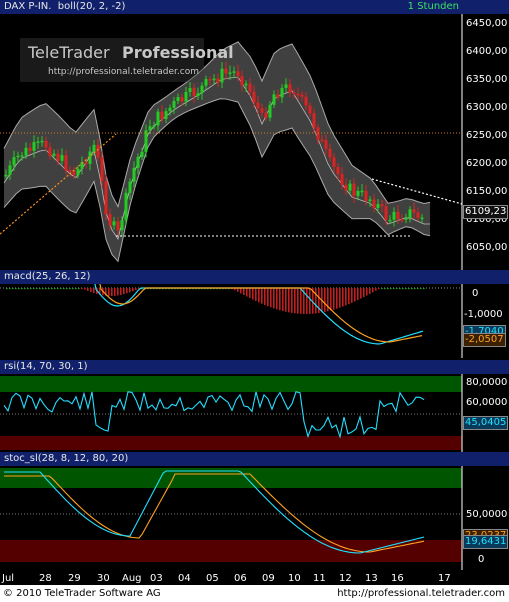 The height and width of the screenshot is (602, 509). Describe the element at coordinates (184, 578) in the screenshot. I see `time-tick: 04` at that location.